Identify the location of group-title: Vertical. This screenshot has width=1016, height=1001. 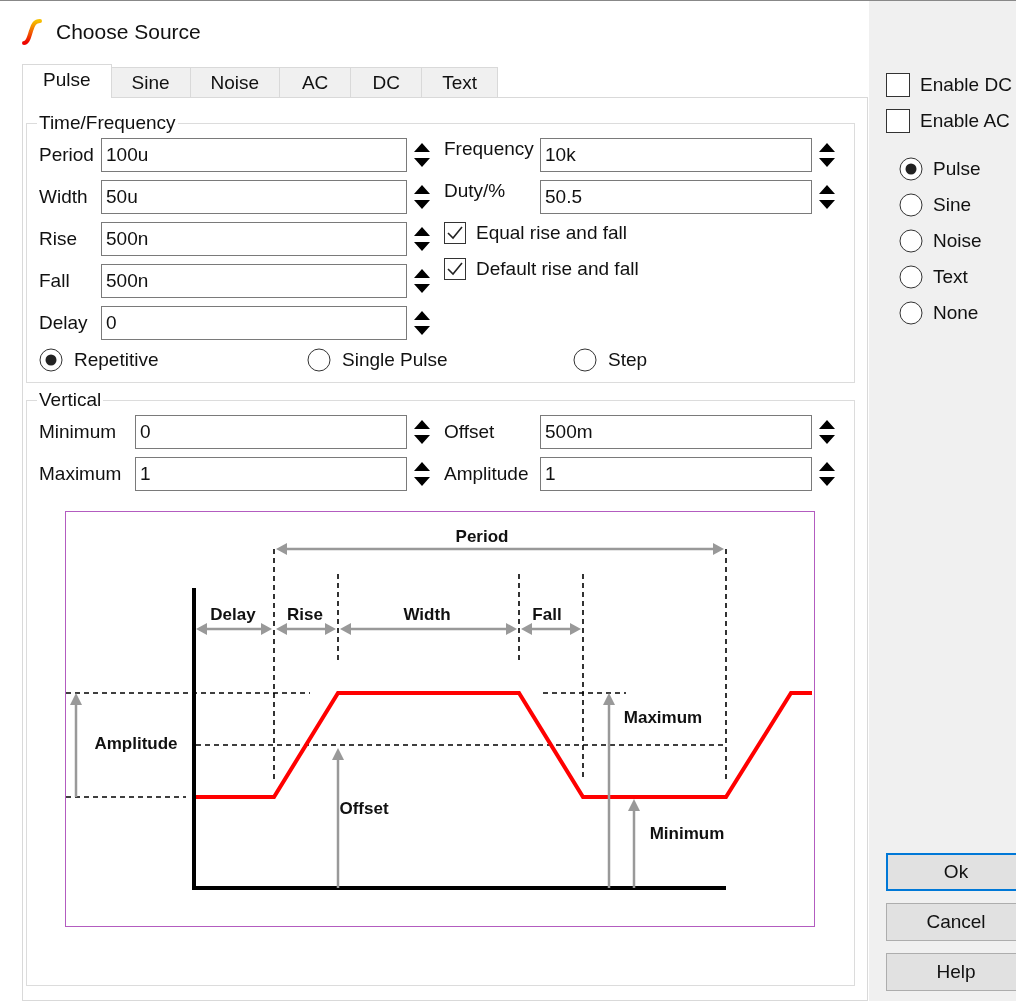
(70, 400).